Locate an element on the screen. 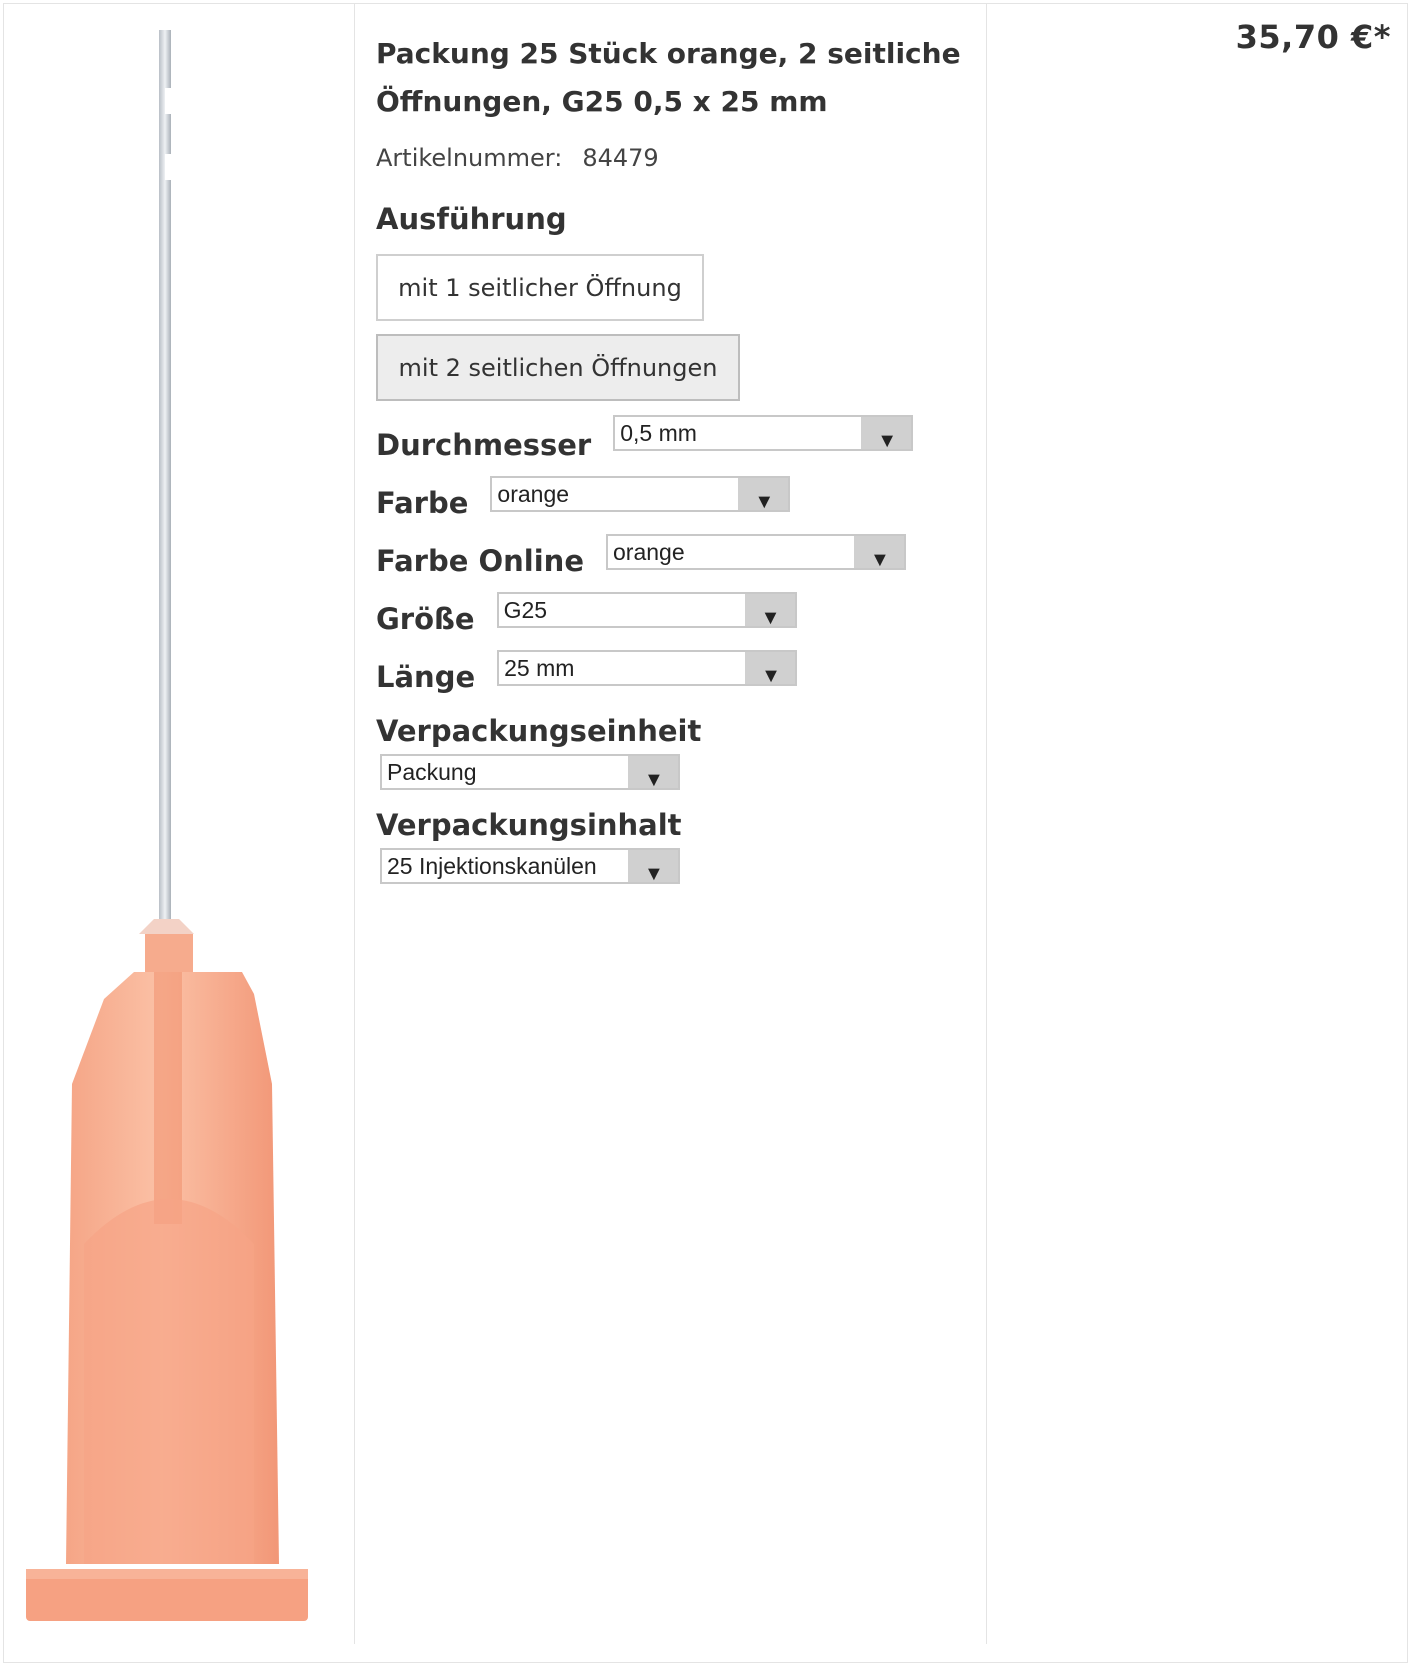  field-verpackungseinheit: Verpackungseinheit Packung ▼ is located at coordinates (676, 752).